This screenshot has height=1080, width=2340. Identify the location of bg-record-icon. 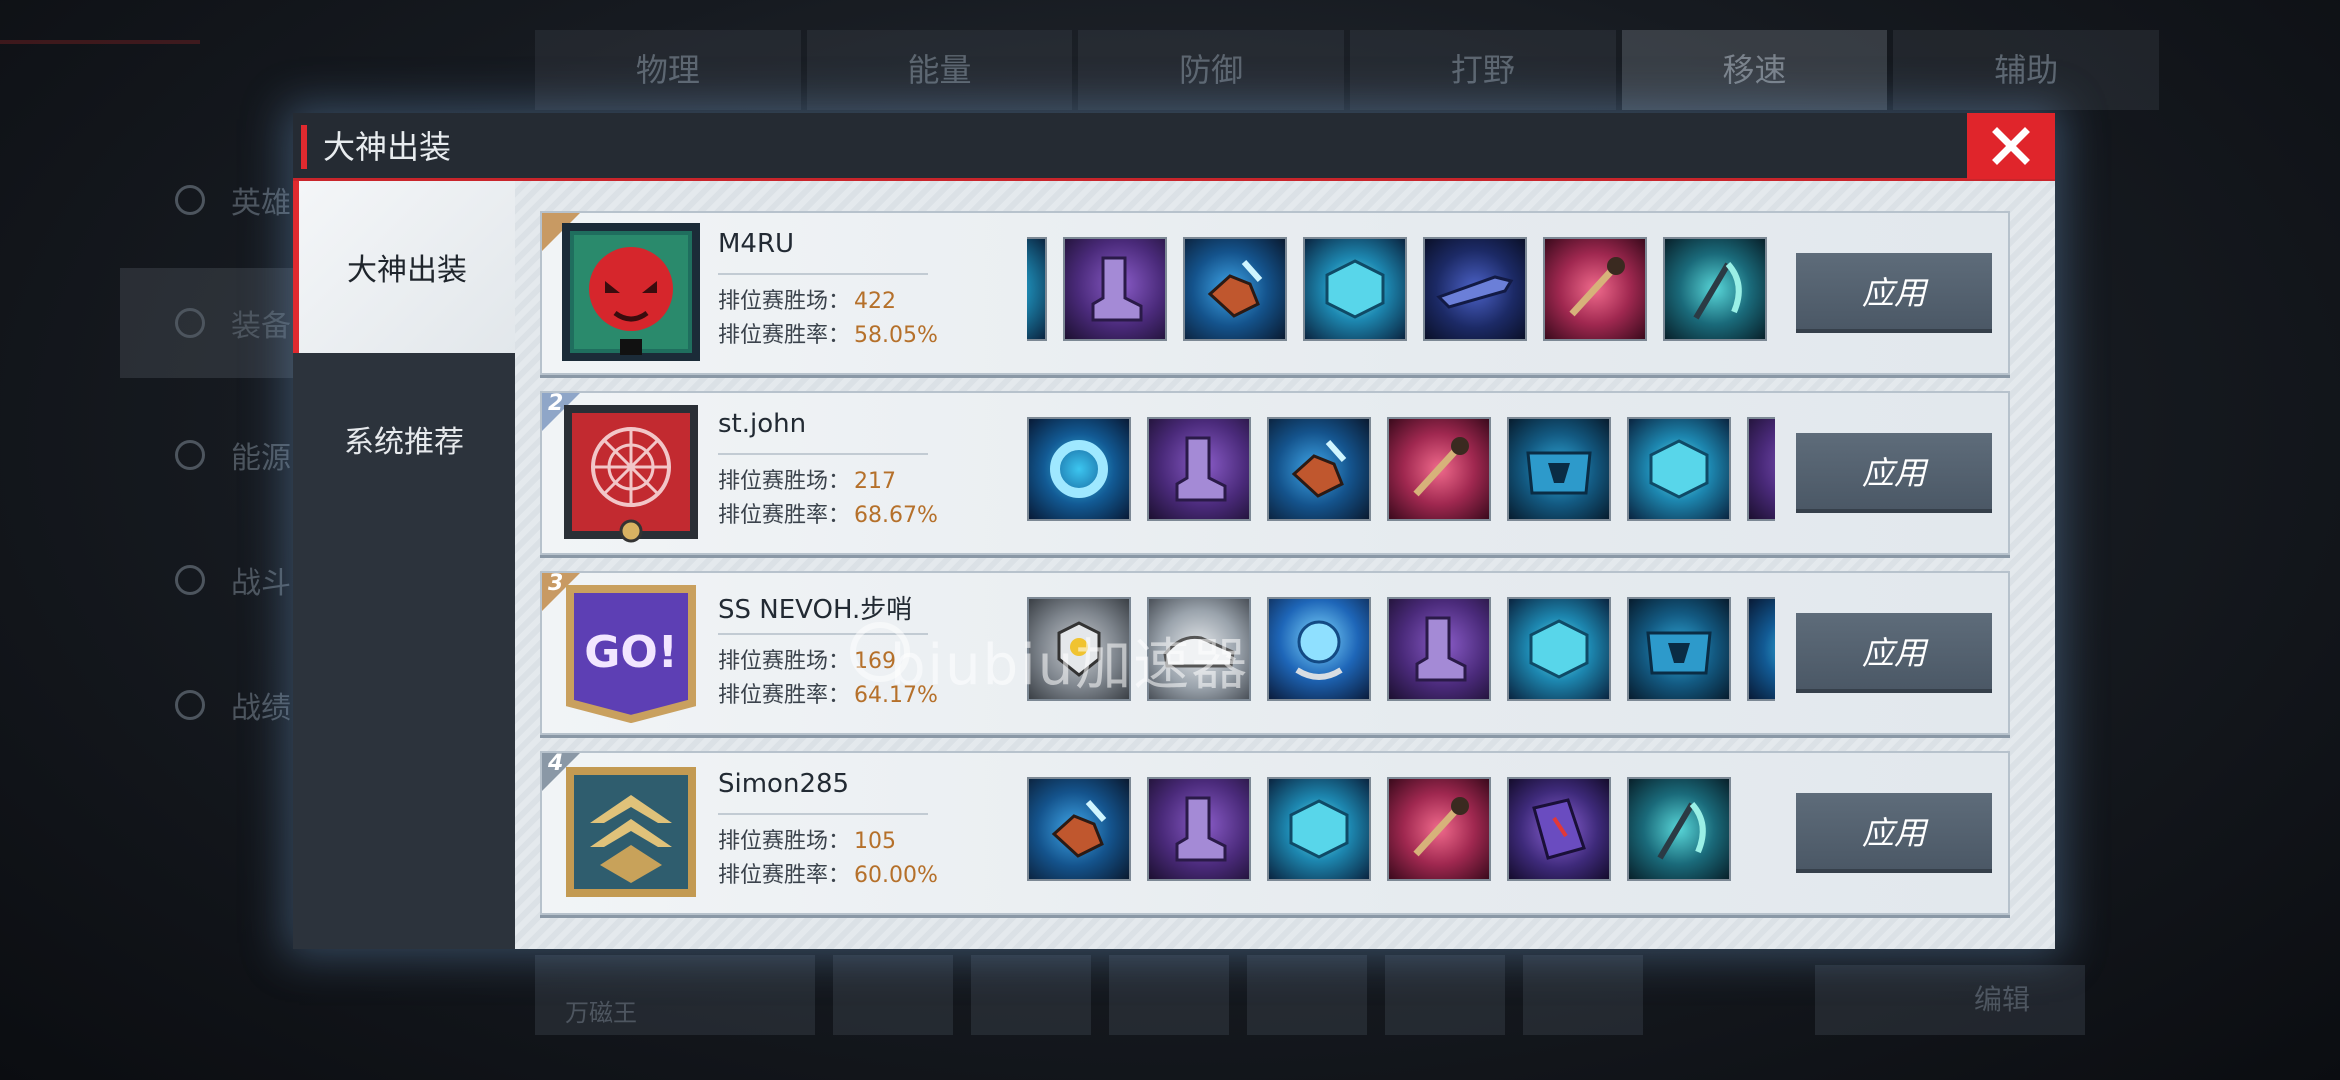
(190, 705).